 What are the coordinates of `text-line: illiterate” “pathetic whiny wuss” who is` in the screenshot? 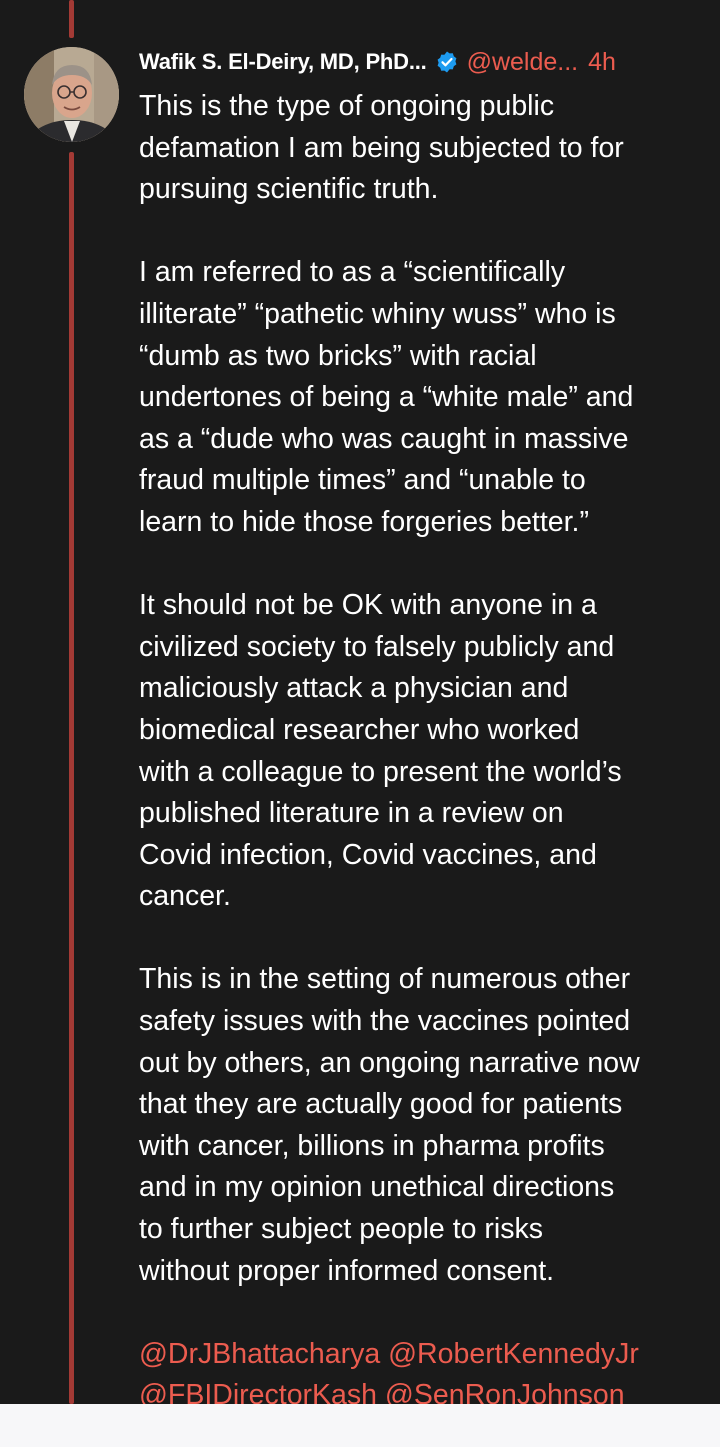 It's located at (377, 313).